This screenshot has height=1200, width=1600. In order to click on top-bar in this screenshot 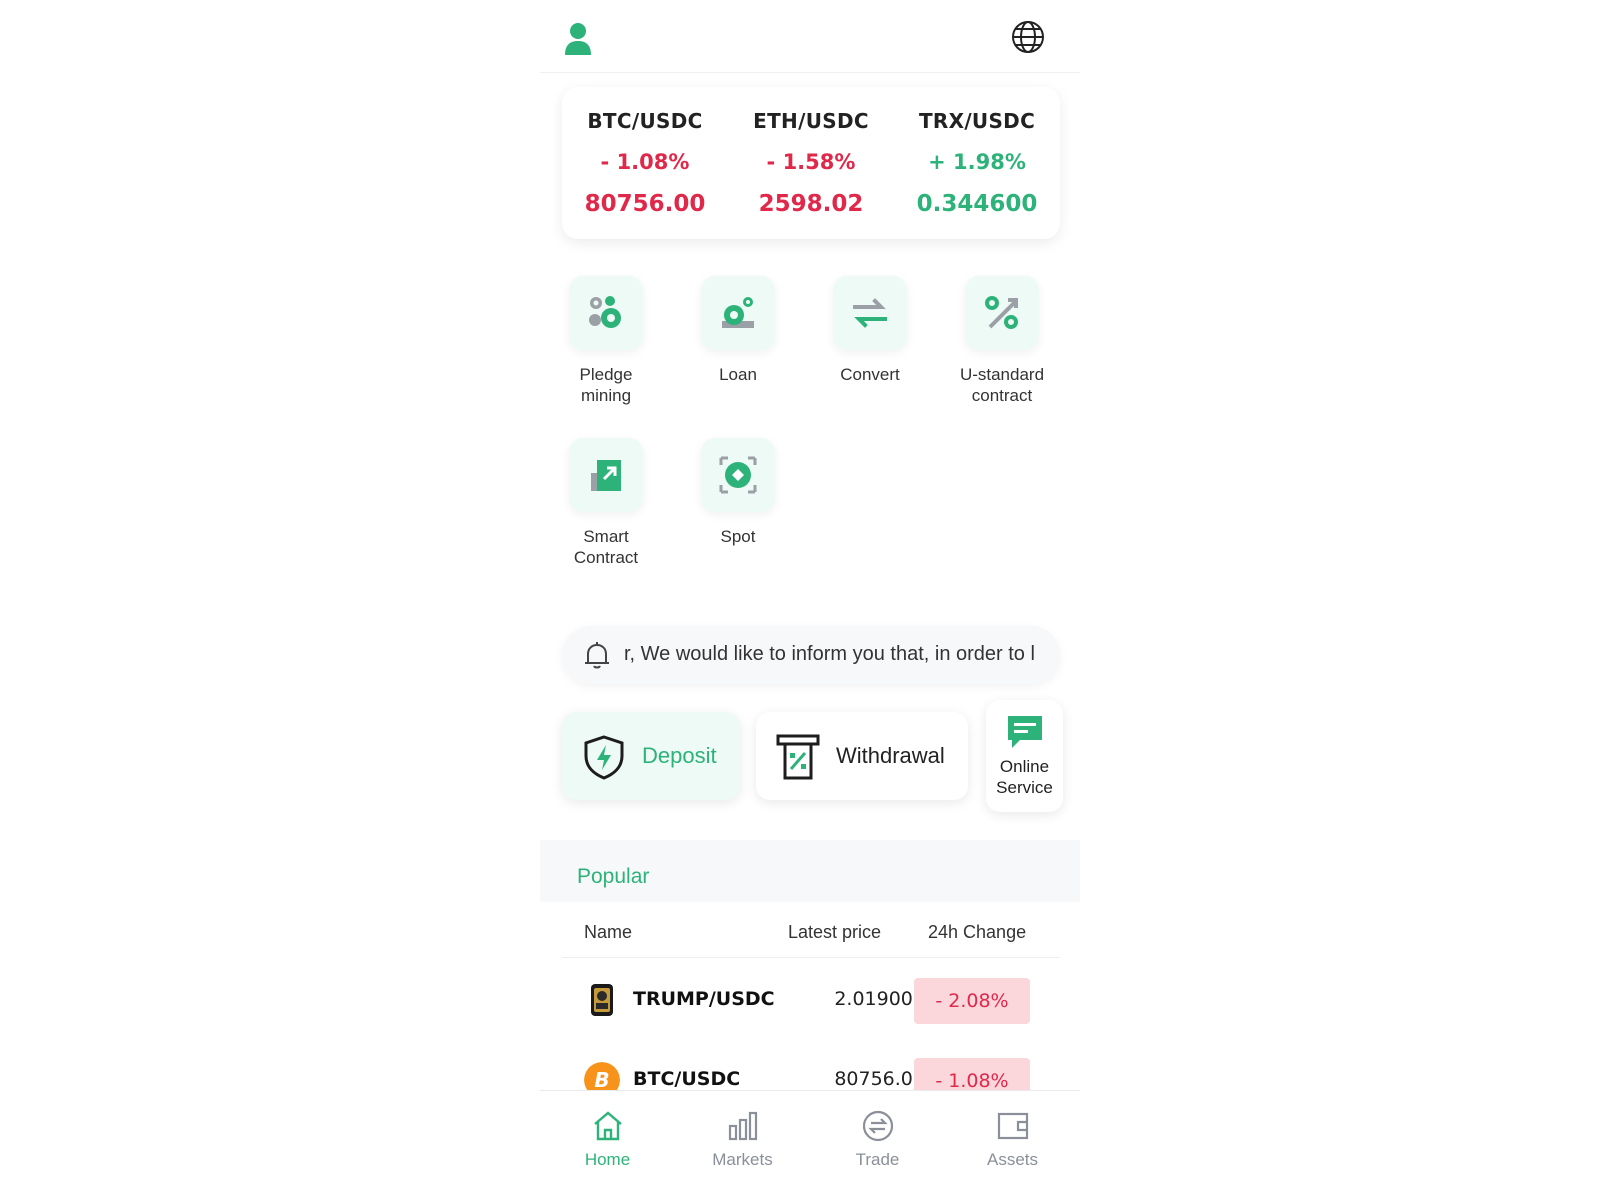, I will do `click(810, 36)`.